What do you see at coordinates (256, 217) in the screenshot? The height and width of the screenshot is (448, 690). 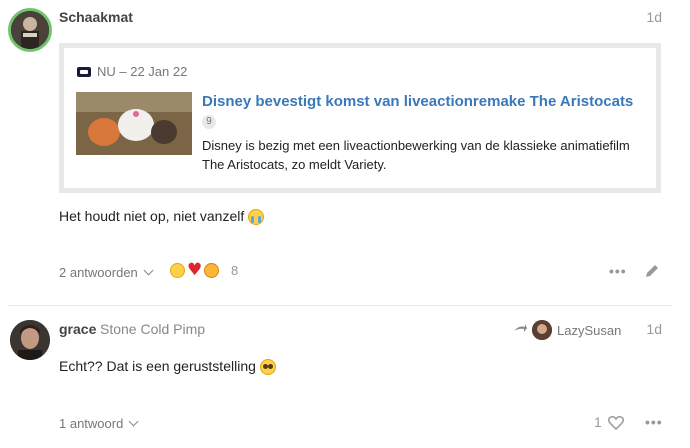 I see `sob-emoji-icon` at bounding box center [256, 217].